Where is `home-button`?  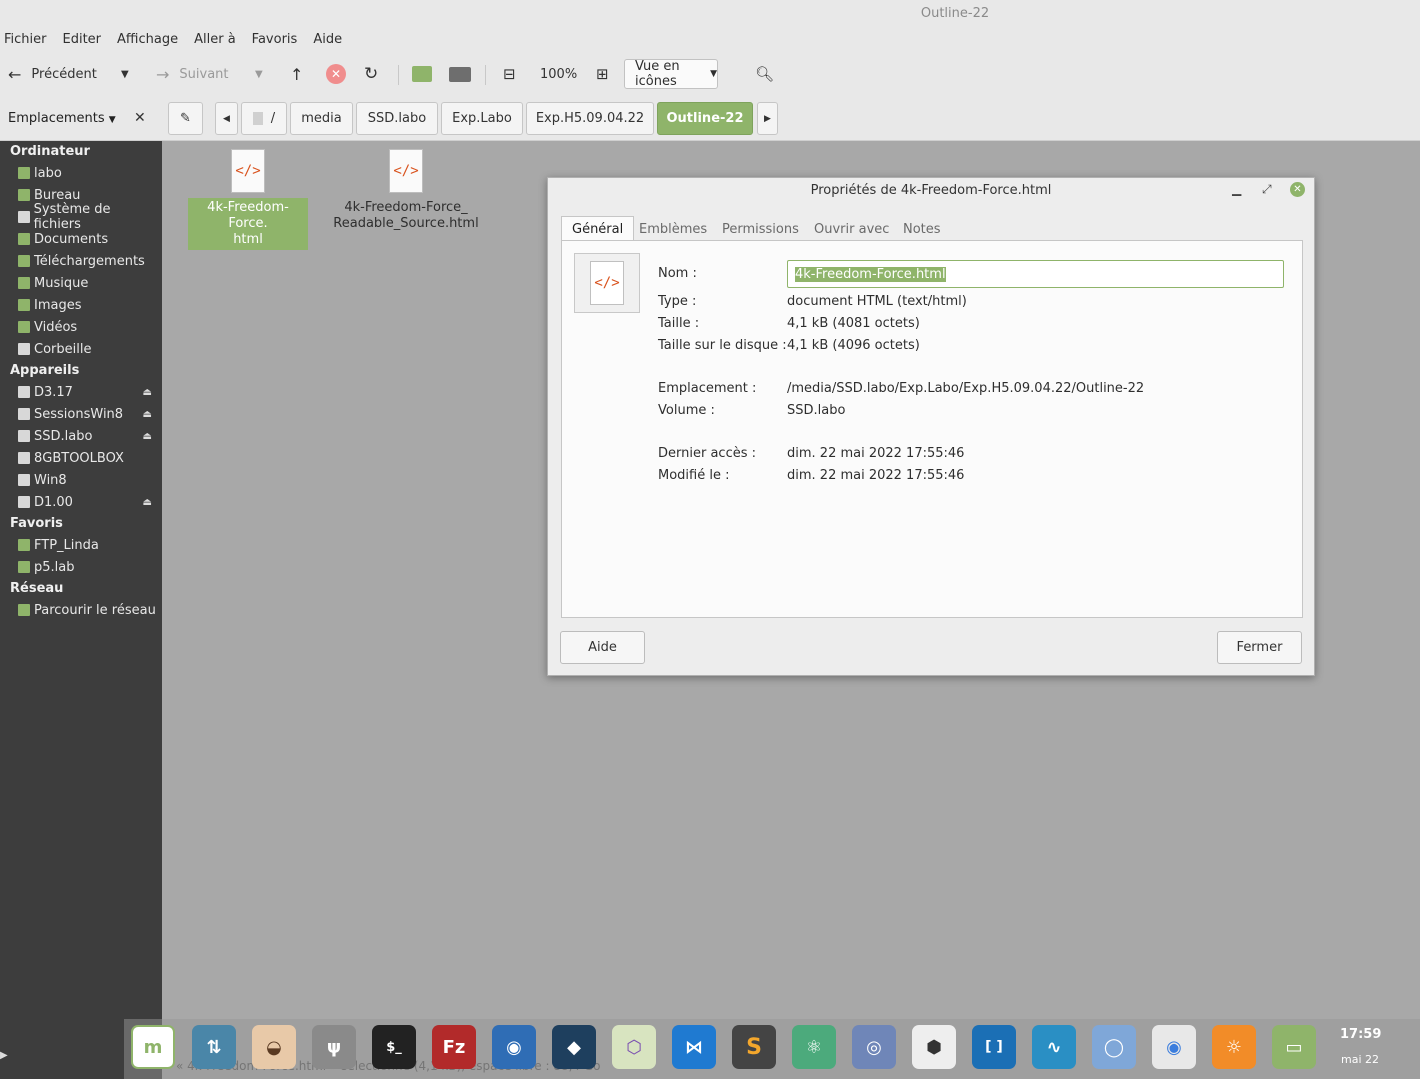
home-button is located at coordinates (422, 74).